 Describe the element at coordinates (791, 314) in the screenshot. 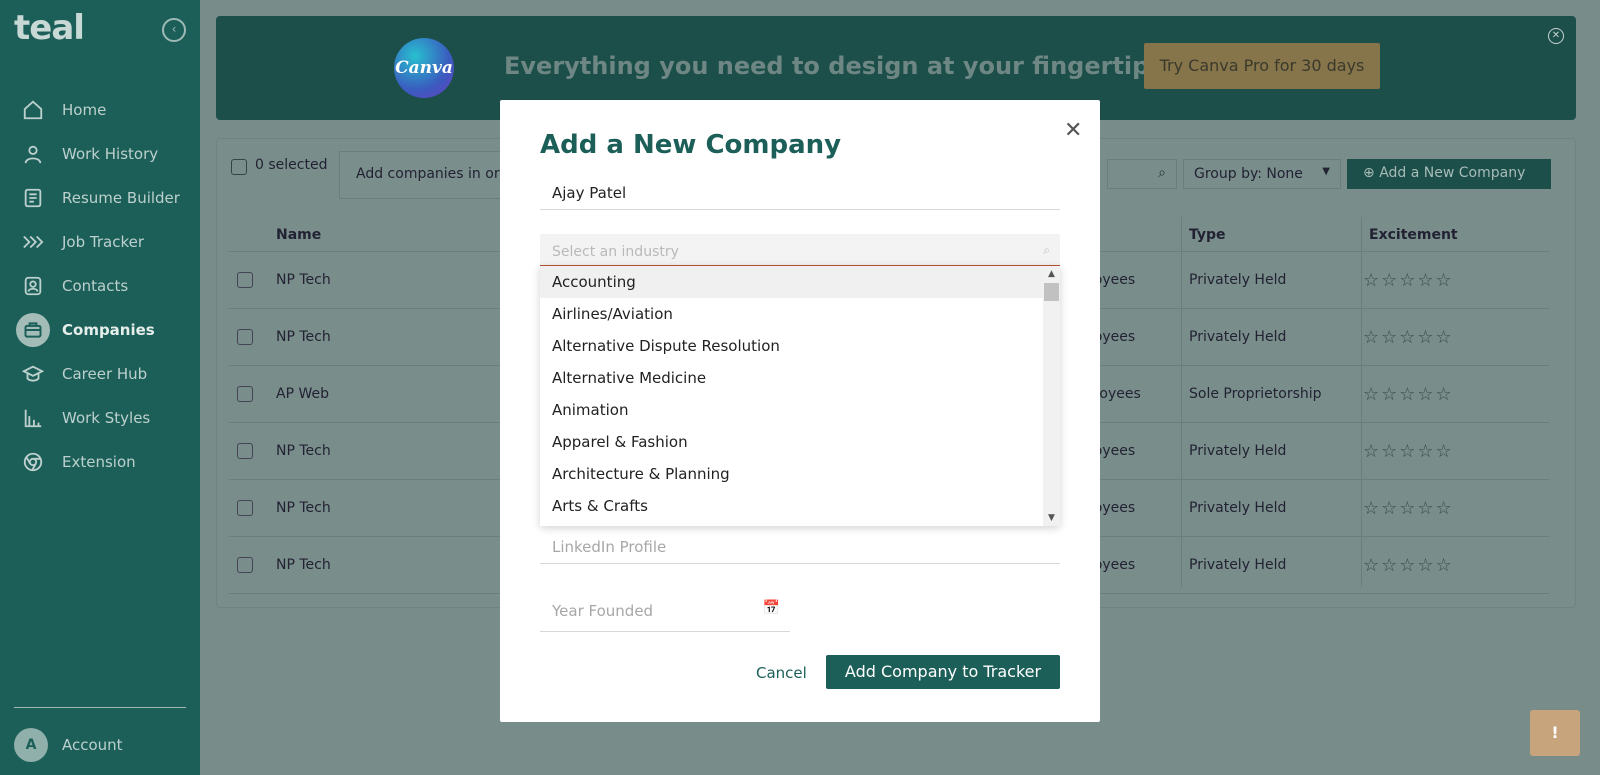

I see `industry-option: Airlines/Aviation` at that location.